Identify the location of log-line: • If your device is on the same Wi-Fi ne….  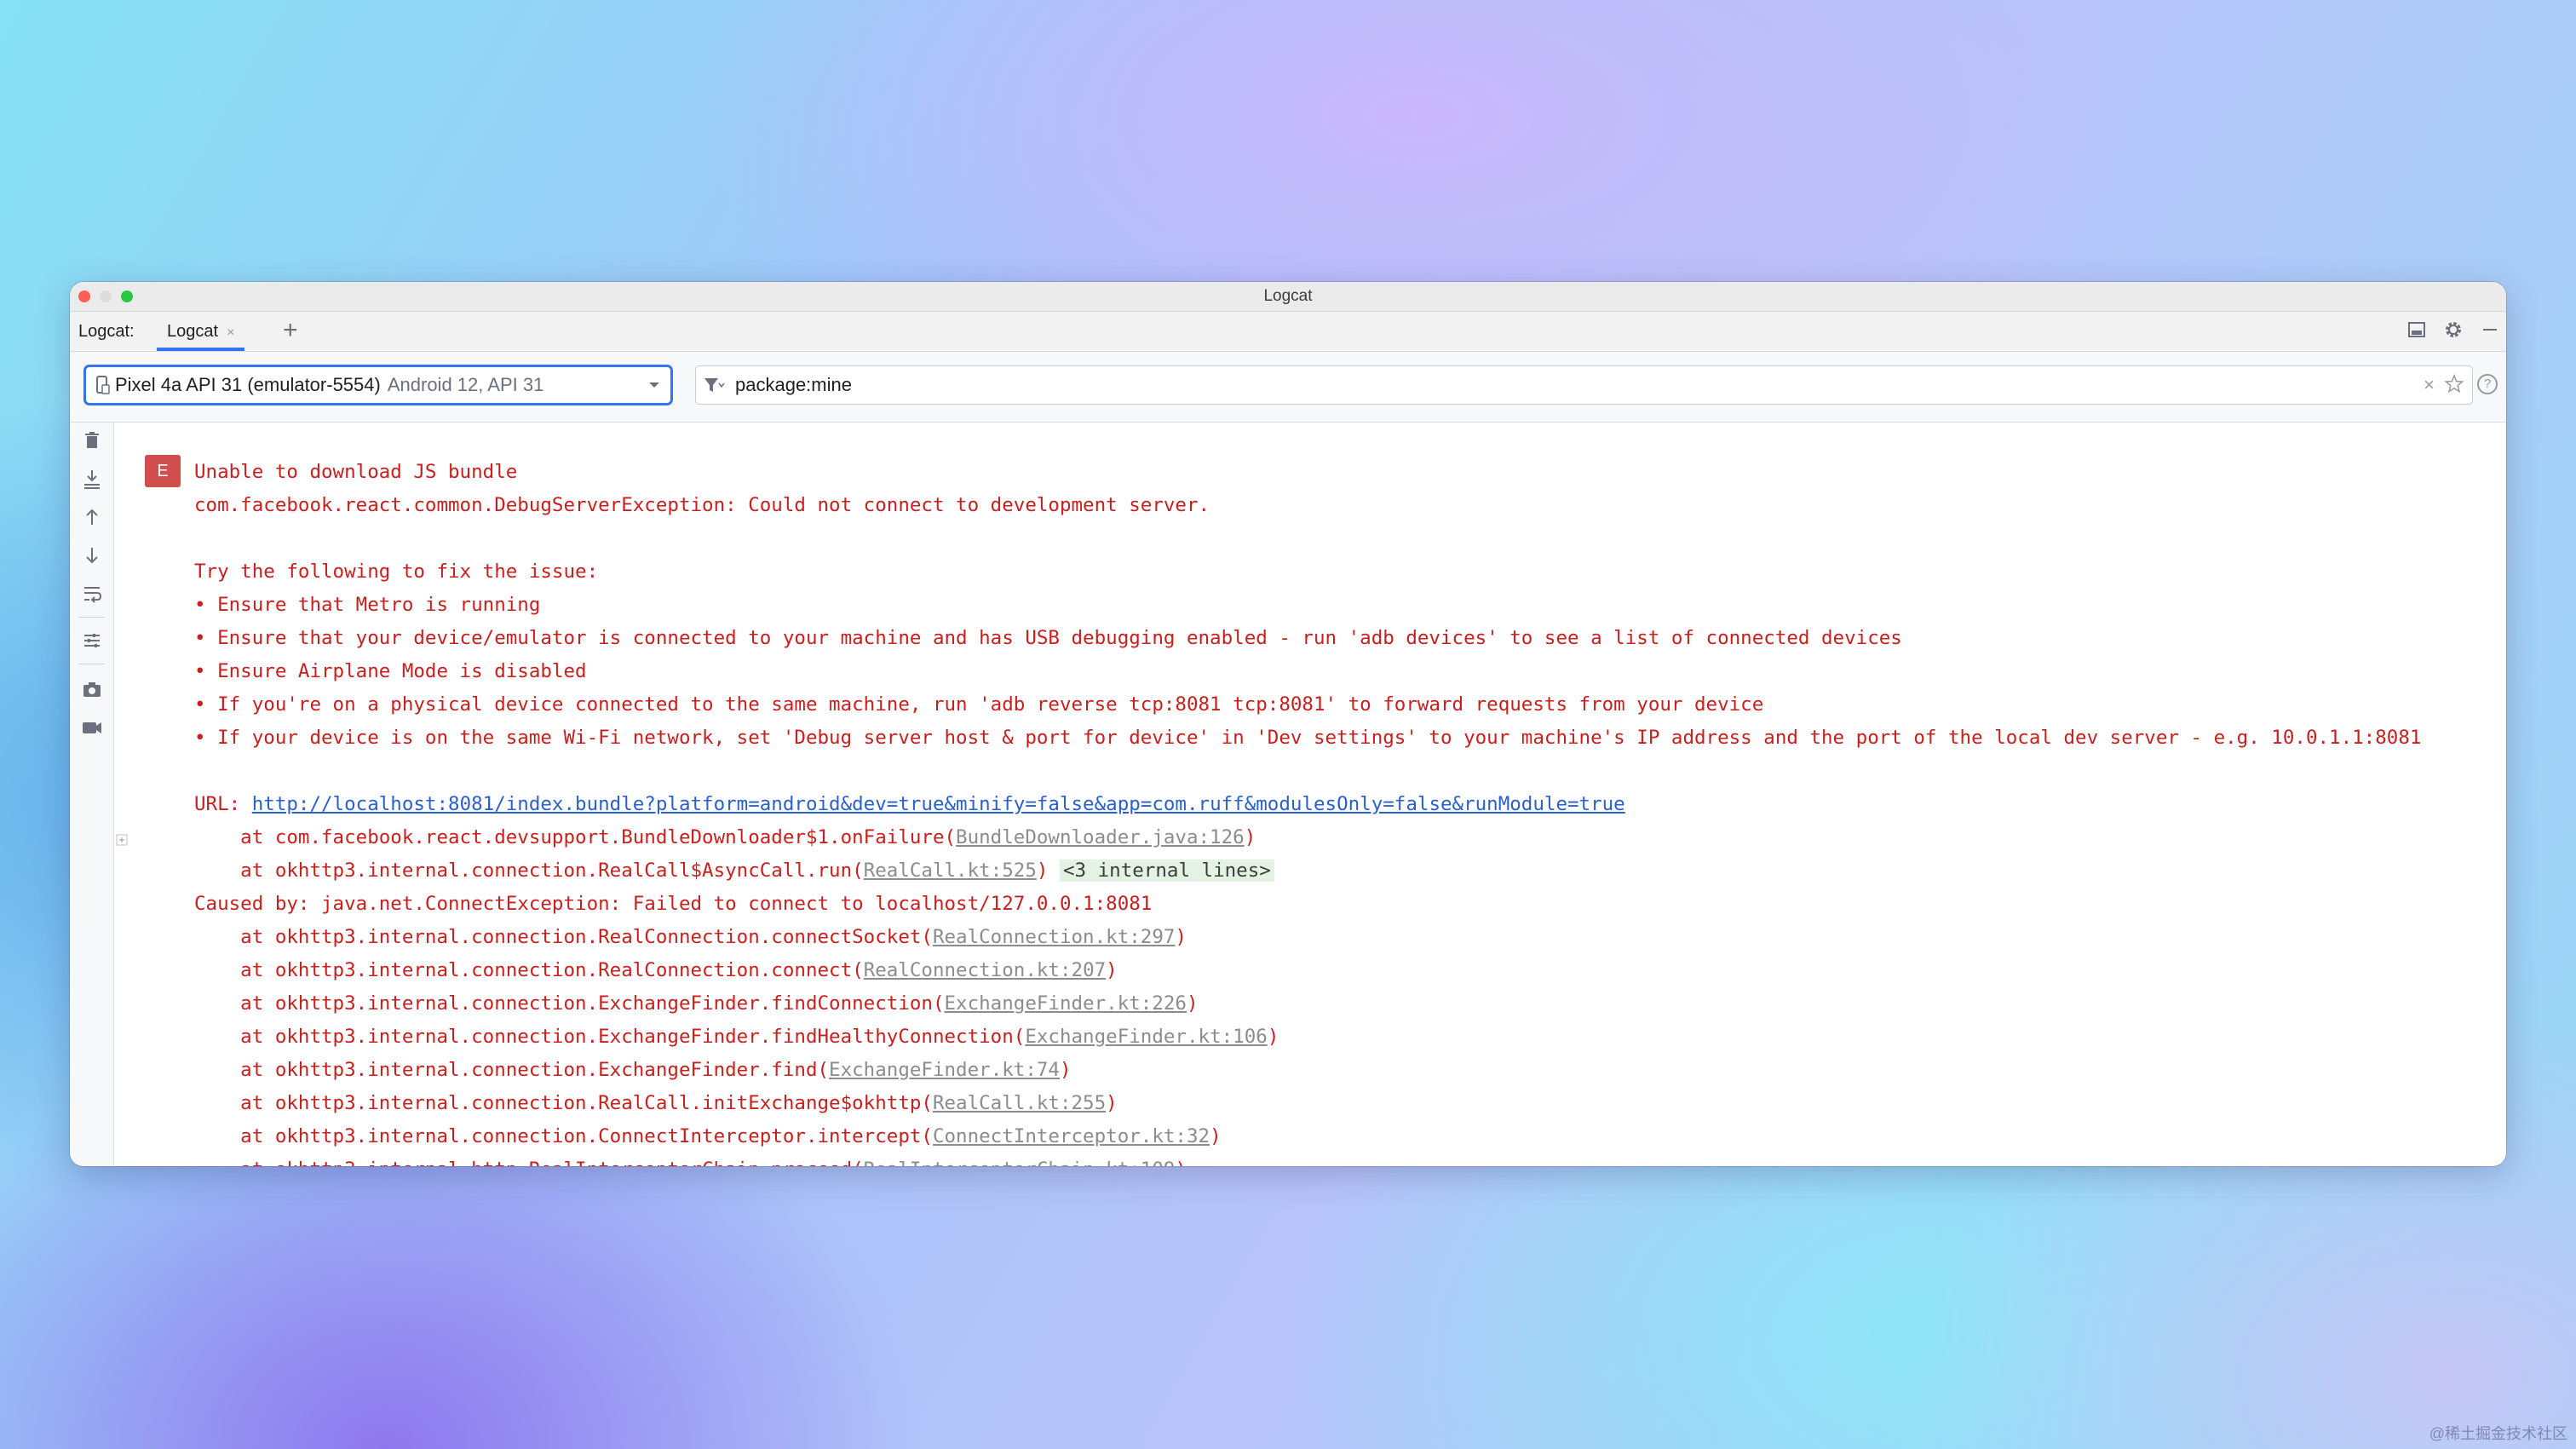
(1308, 738).